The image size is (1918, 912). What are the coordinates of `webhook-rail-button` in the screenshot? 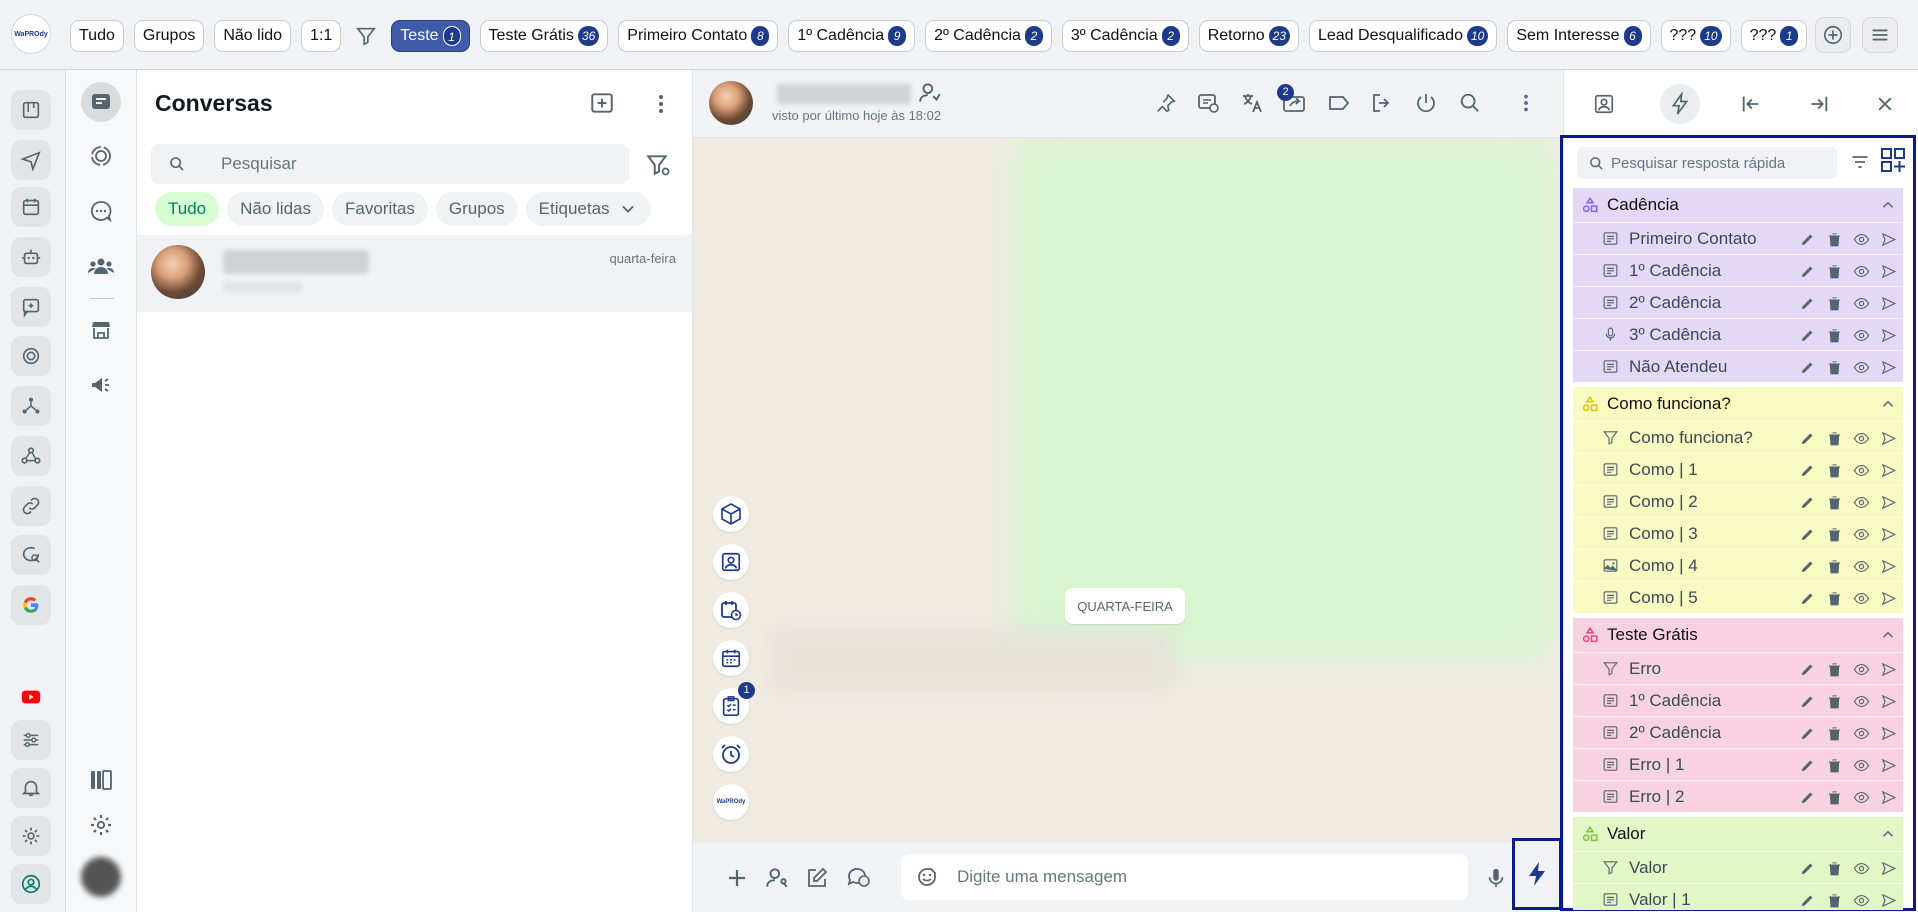 It's located at (31, 456).